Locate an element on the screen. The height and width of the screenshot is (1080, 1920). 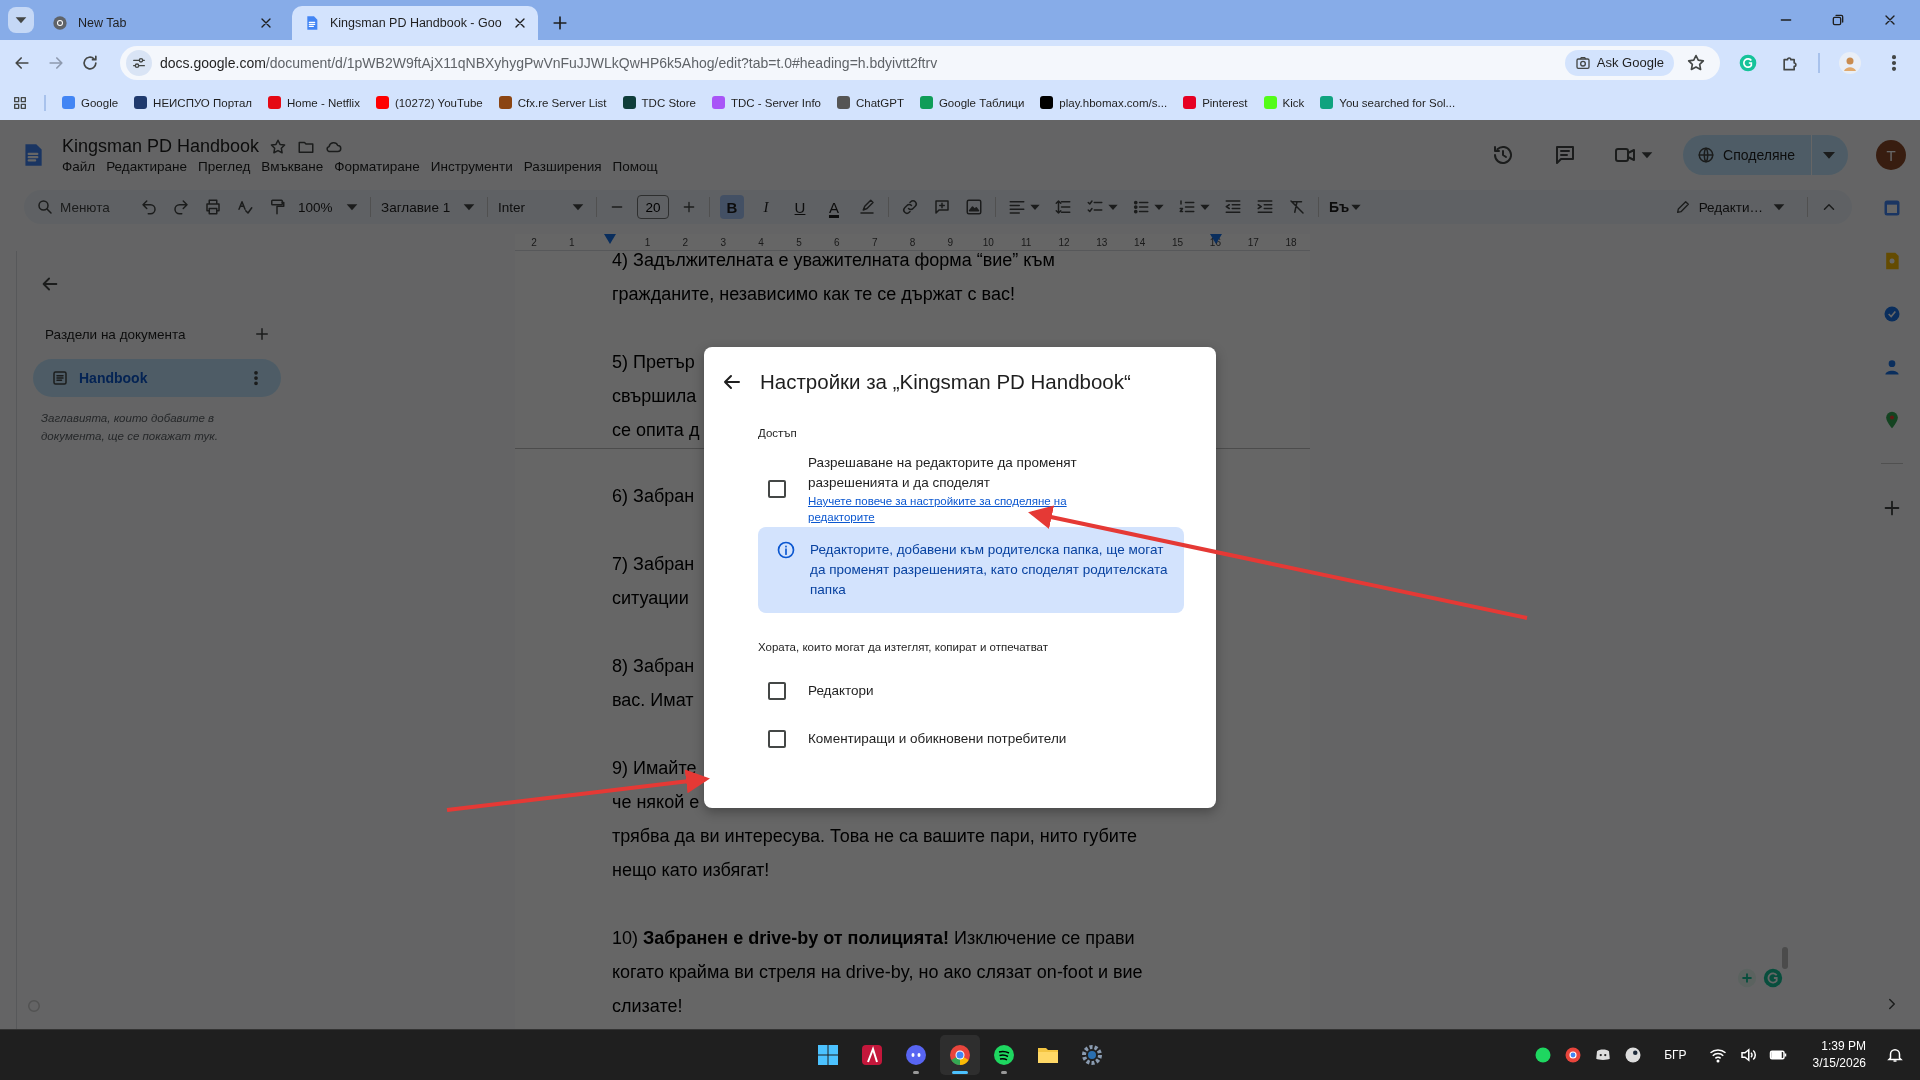
font-dropdown: Inter is located at coordinates (542, 207).